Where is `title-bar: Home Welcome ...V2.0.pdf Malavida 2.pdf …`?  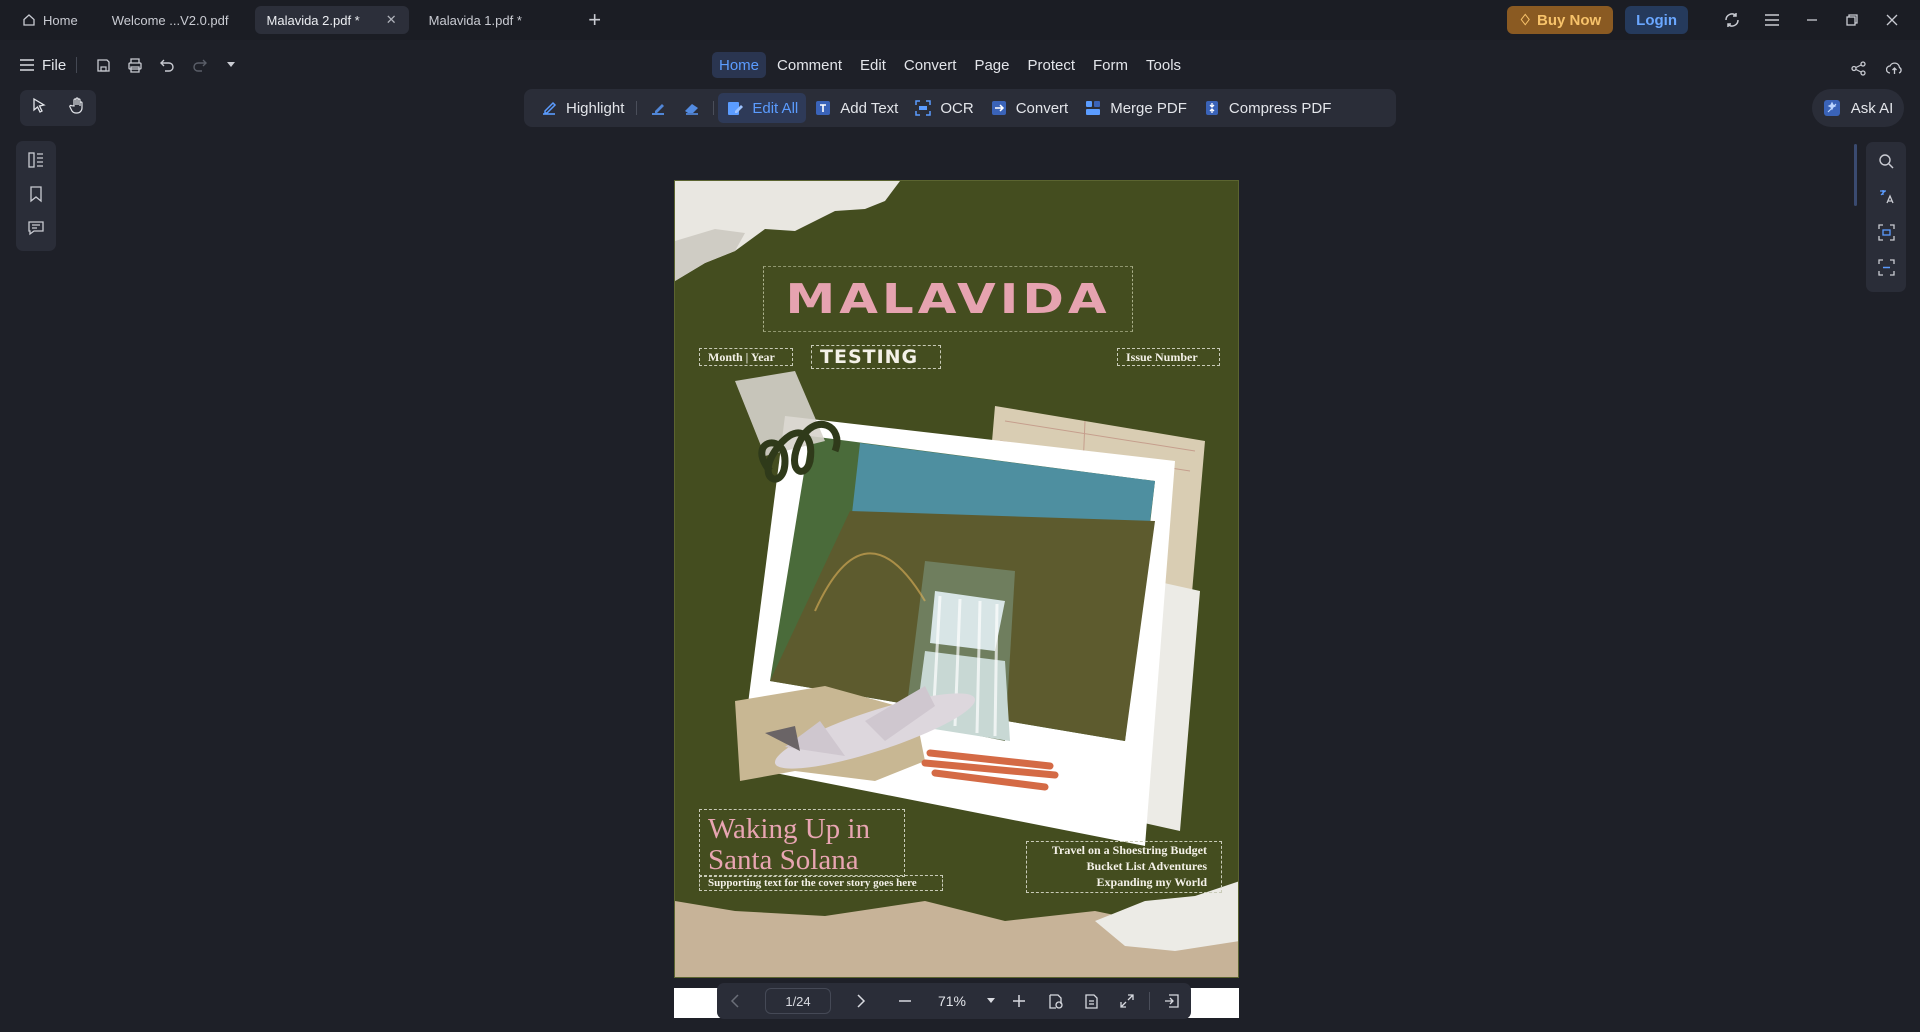
title-bar: Home Welcome ...V2.0.pdf Malavida 2.pdf … is located at coordinates (960, 20).